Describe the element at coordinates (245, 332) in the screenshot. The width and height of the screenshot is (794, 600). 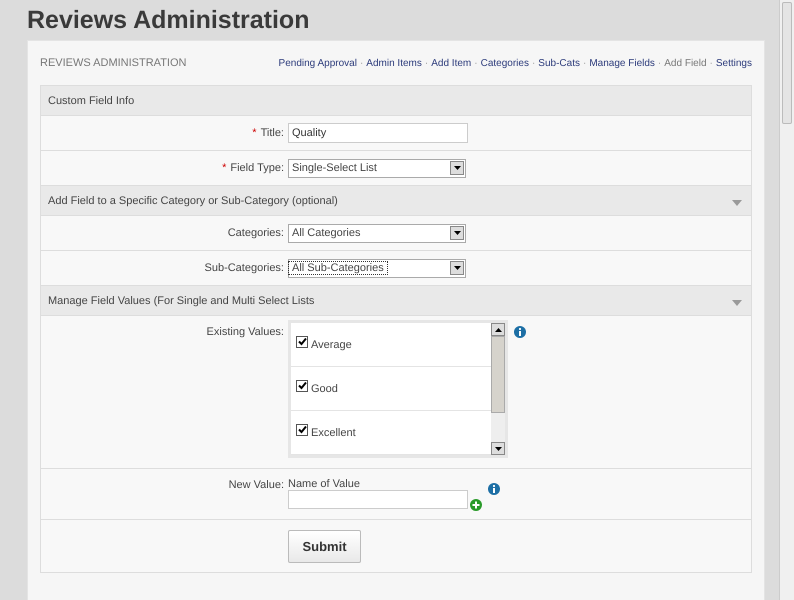
I see `field-label: Existing Values:` at that location.